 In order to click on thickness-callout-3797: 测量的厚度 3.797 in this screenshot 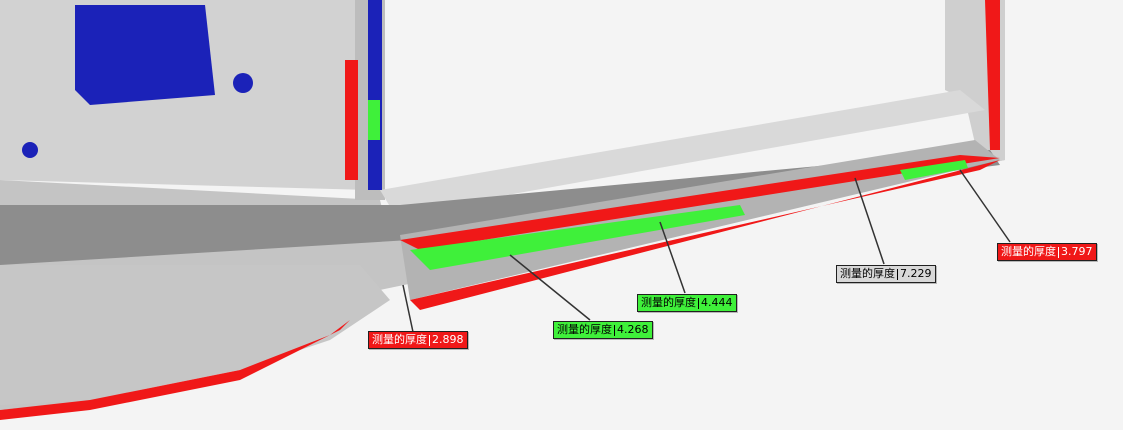, I will do `click(1047, 252)`.